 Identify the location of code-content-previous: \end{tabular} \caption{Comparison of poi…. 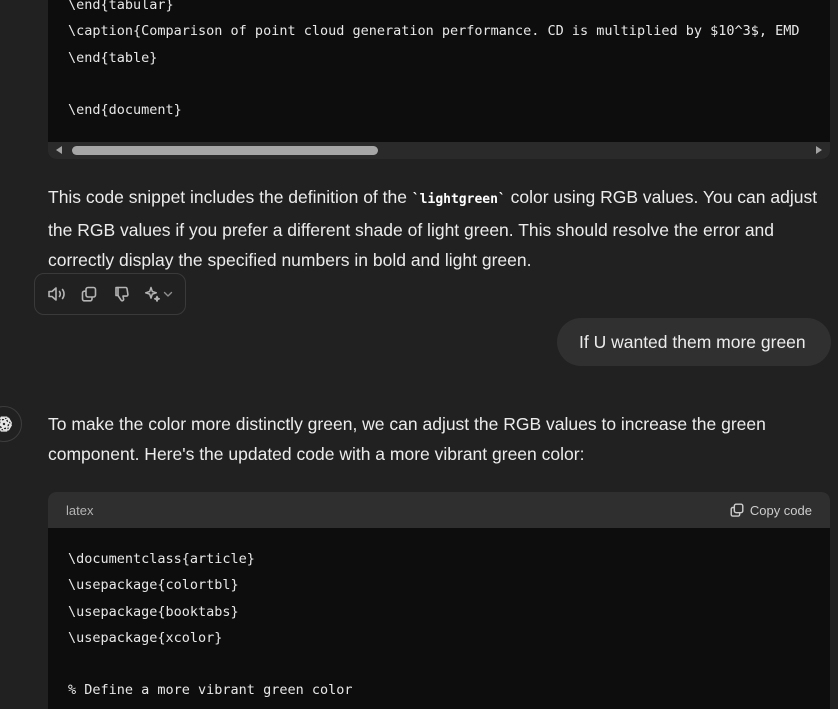
(434, 59).